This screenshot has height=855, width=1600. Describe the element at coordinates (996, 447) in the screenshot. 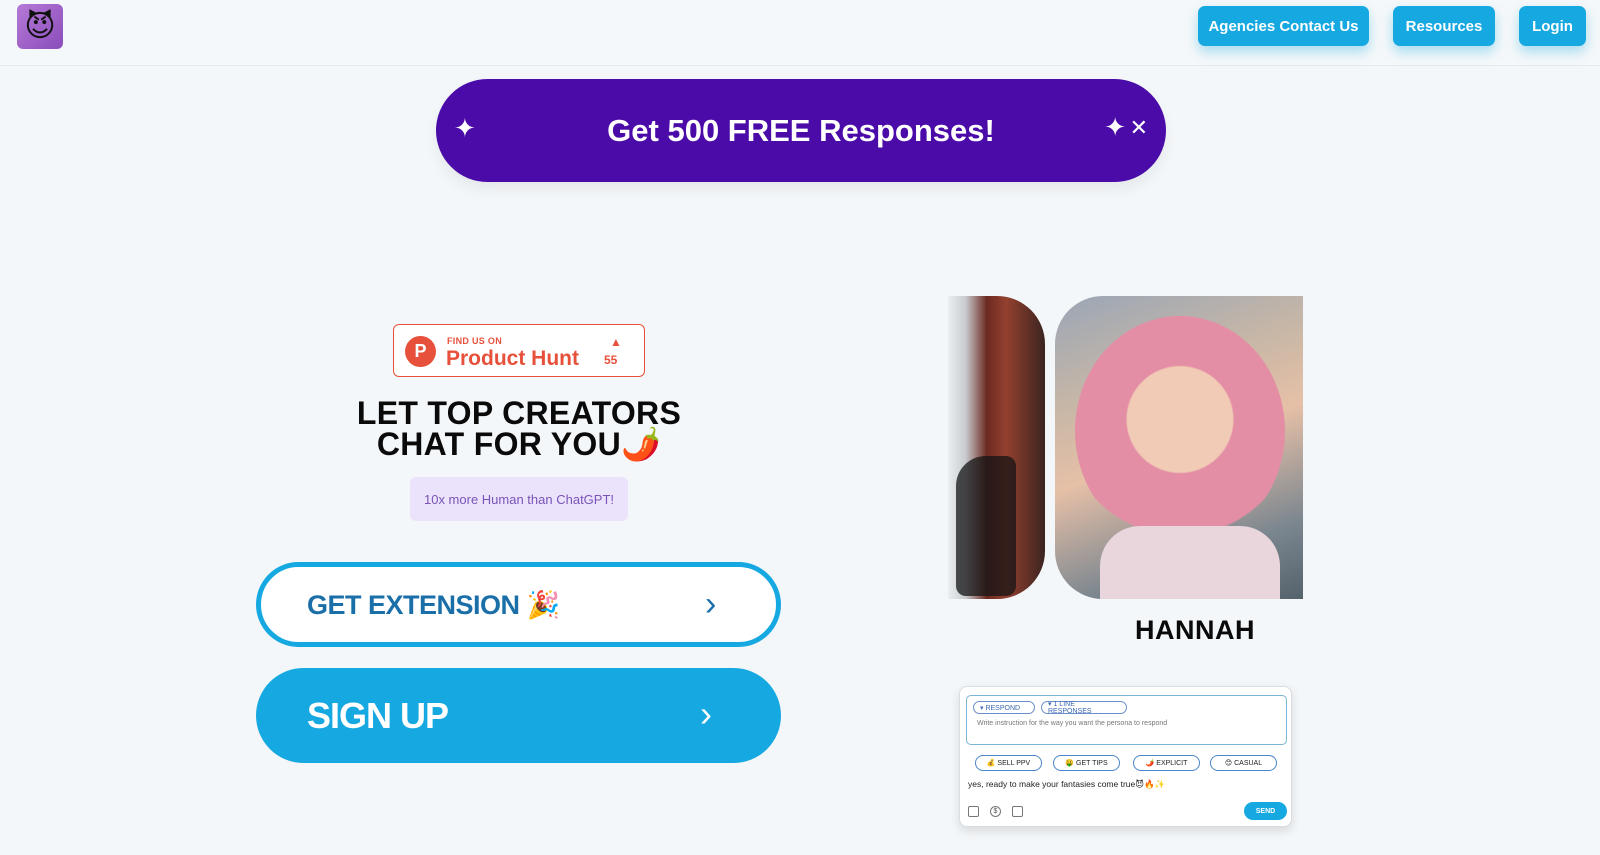

I see `persona-photo-previous` at that location.